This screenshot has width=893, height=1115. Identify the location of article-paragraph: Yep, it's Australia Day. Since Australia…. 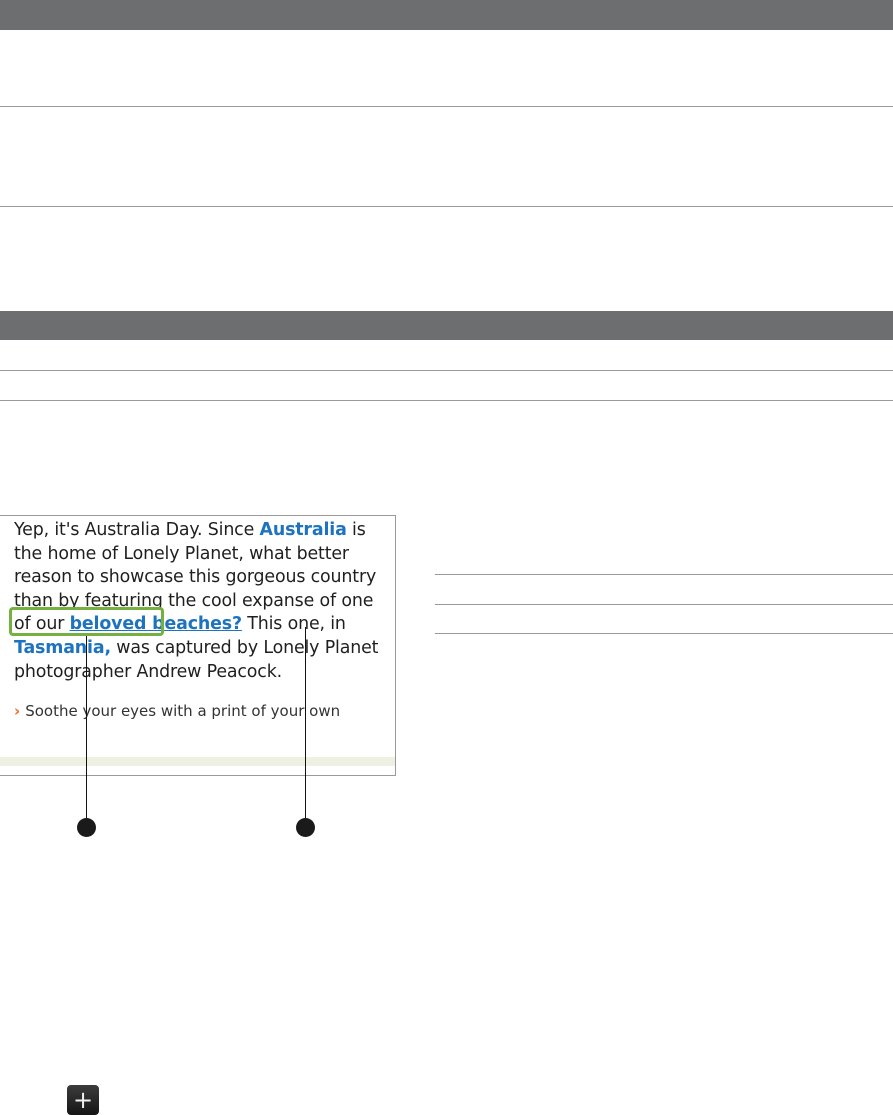
(203, 601).